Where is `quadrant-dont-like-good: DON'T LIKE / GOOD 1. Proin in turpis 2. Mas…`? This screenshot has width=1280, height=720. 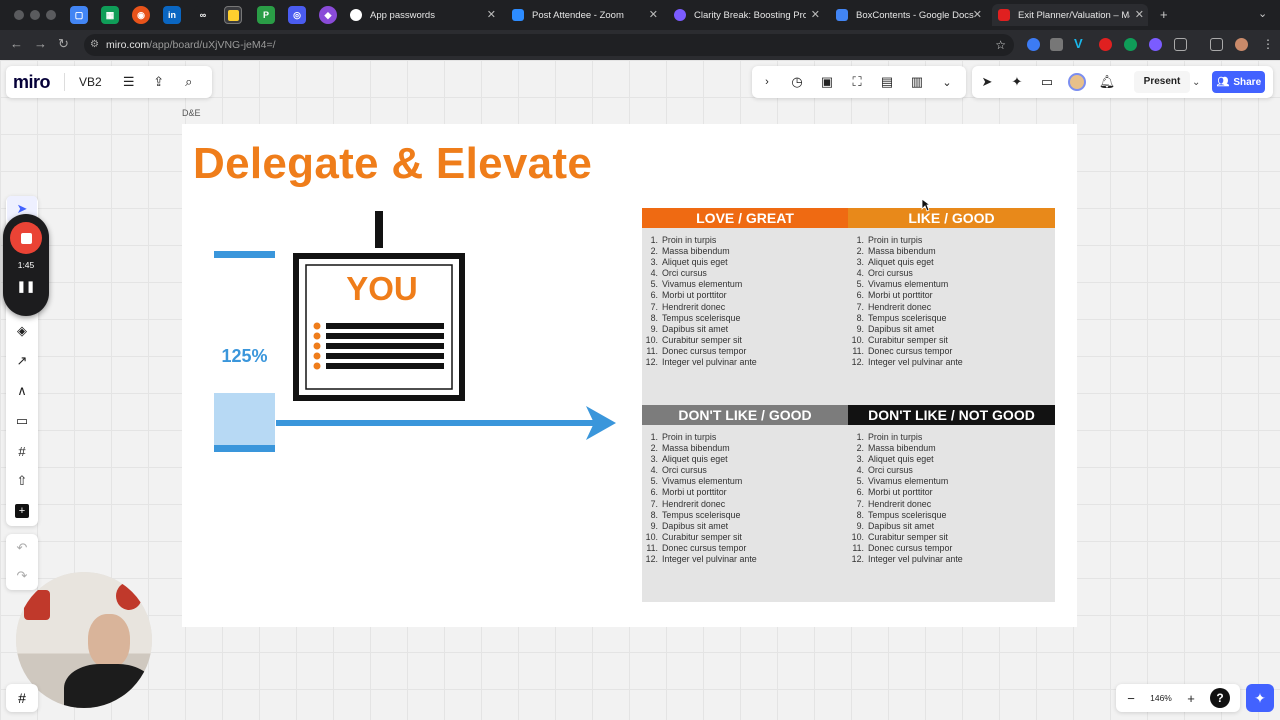
quadrant-dont-like-good: DON'T LIKE / GOOD 1. Proin in turpis 2. Mas… is located at coordinates (745, 485).